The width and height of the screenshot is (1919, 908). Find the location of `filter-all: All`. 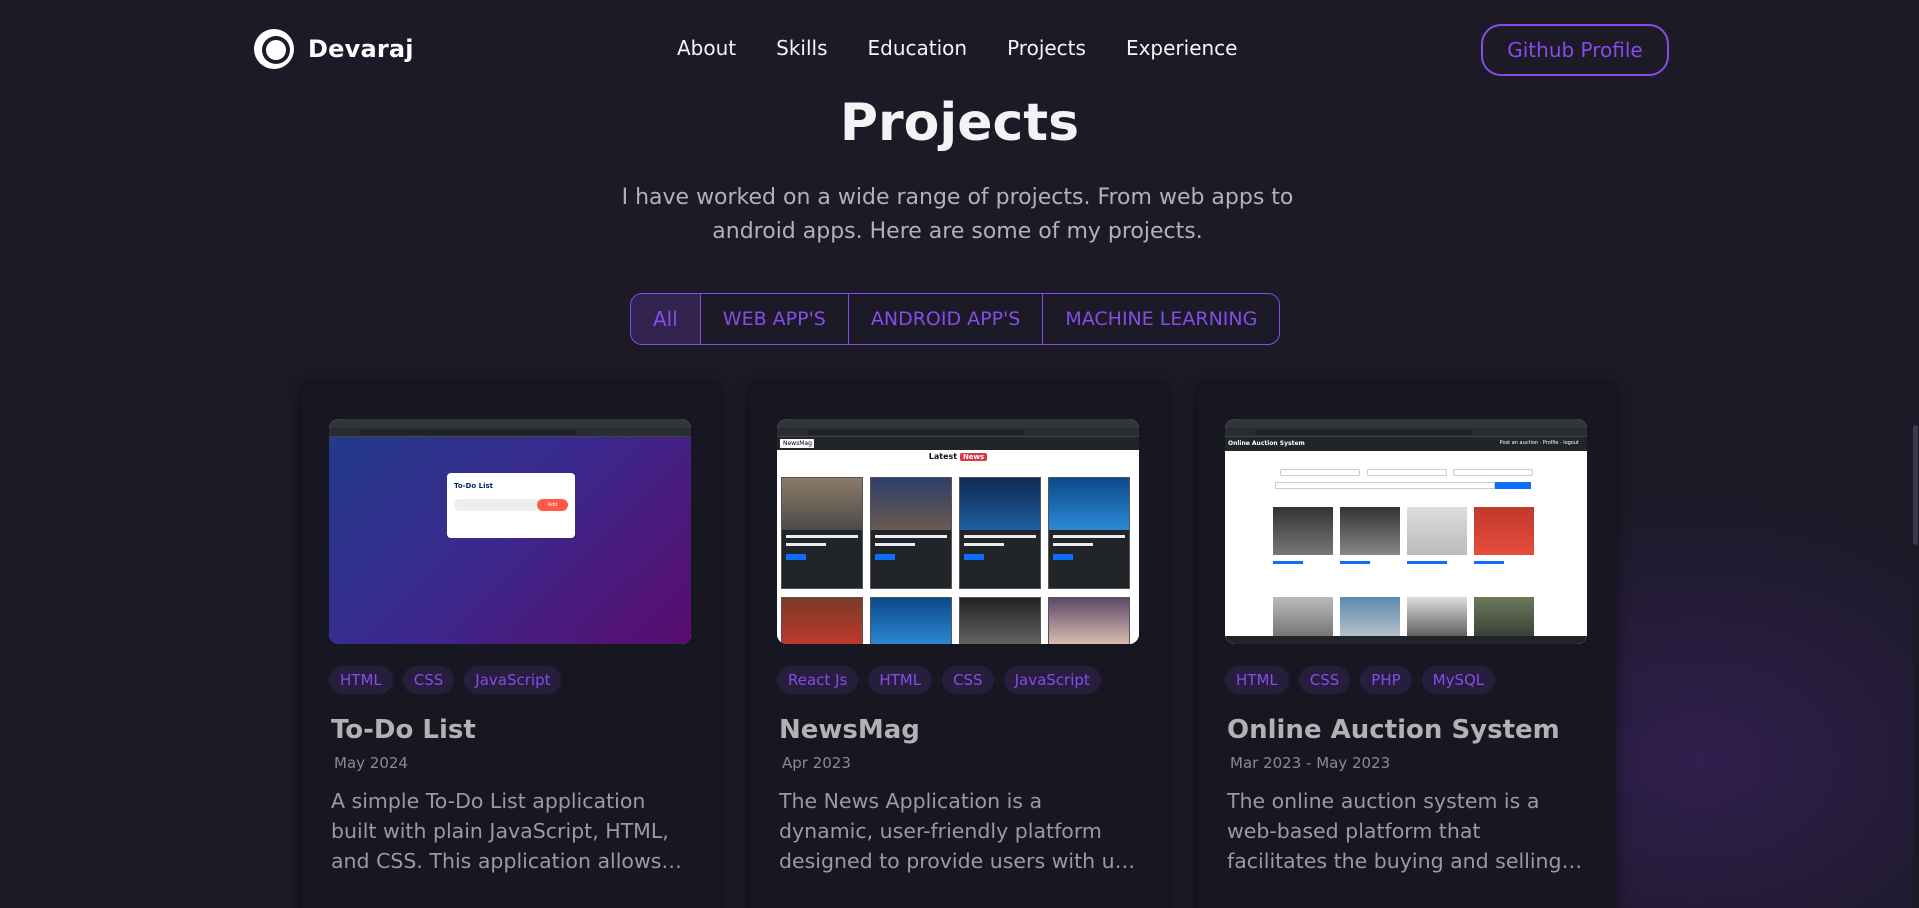

filter-all: All is located at coordinates (666, 319).